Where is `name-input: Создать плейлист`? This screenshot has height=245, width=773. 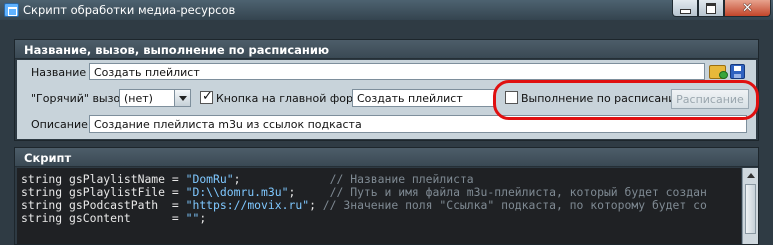 name-input: Создать плейлист is located at coordinates (397, 71).